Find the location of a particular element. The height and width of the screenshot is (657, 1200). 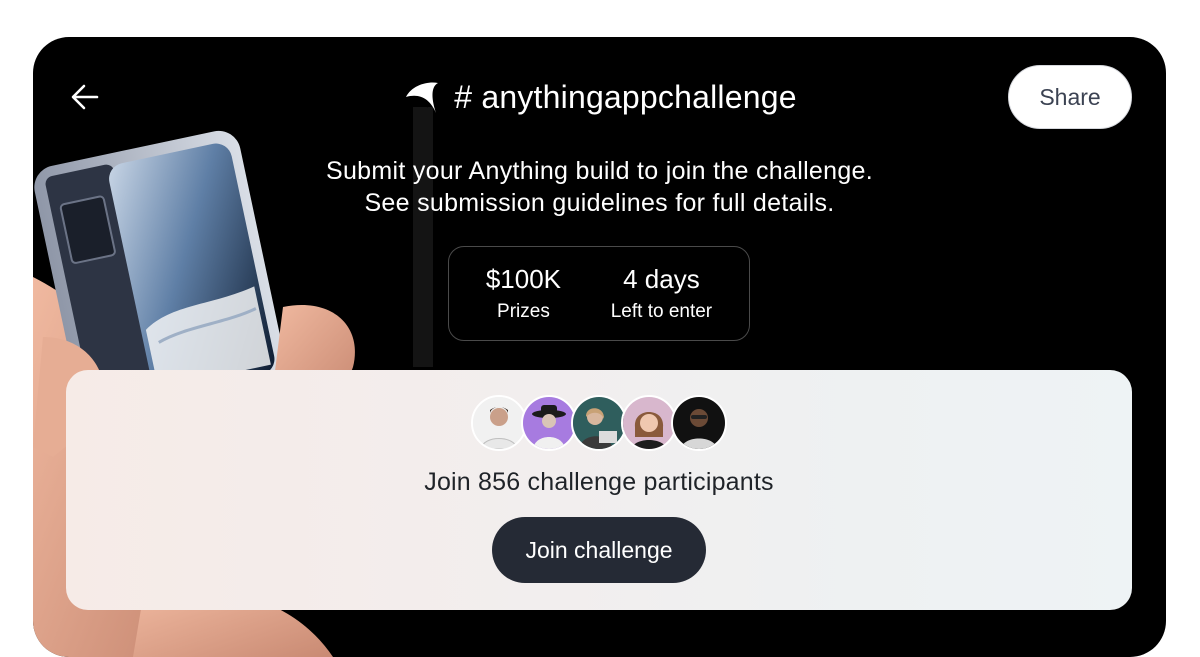

stat-time-left: 4 days Left to enter is located at coordinates (661, 294).